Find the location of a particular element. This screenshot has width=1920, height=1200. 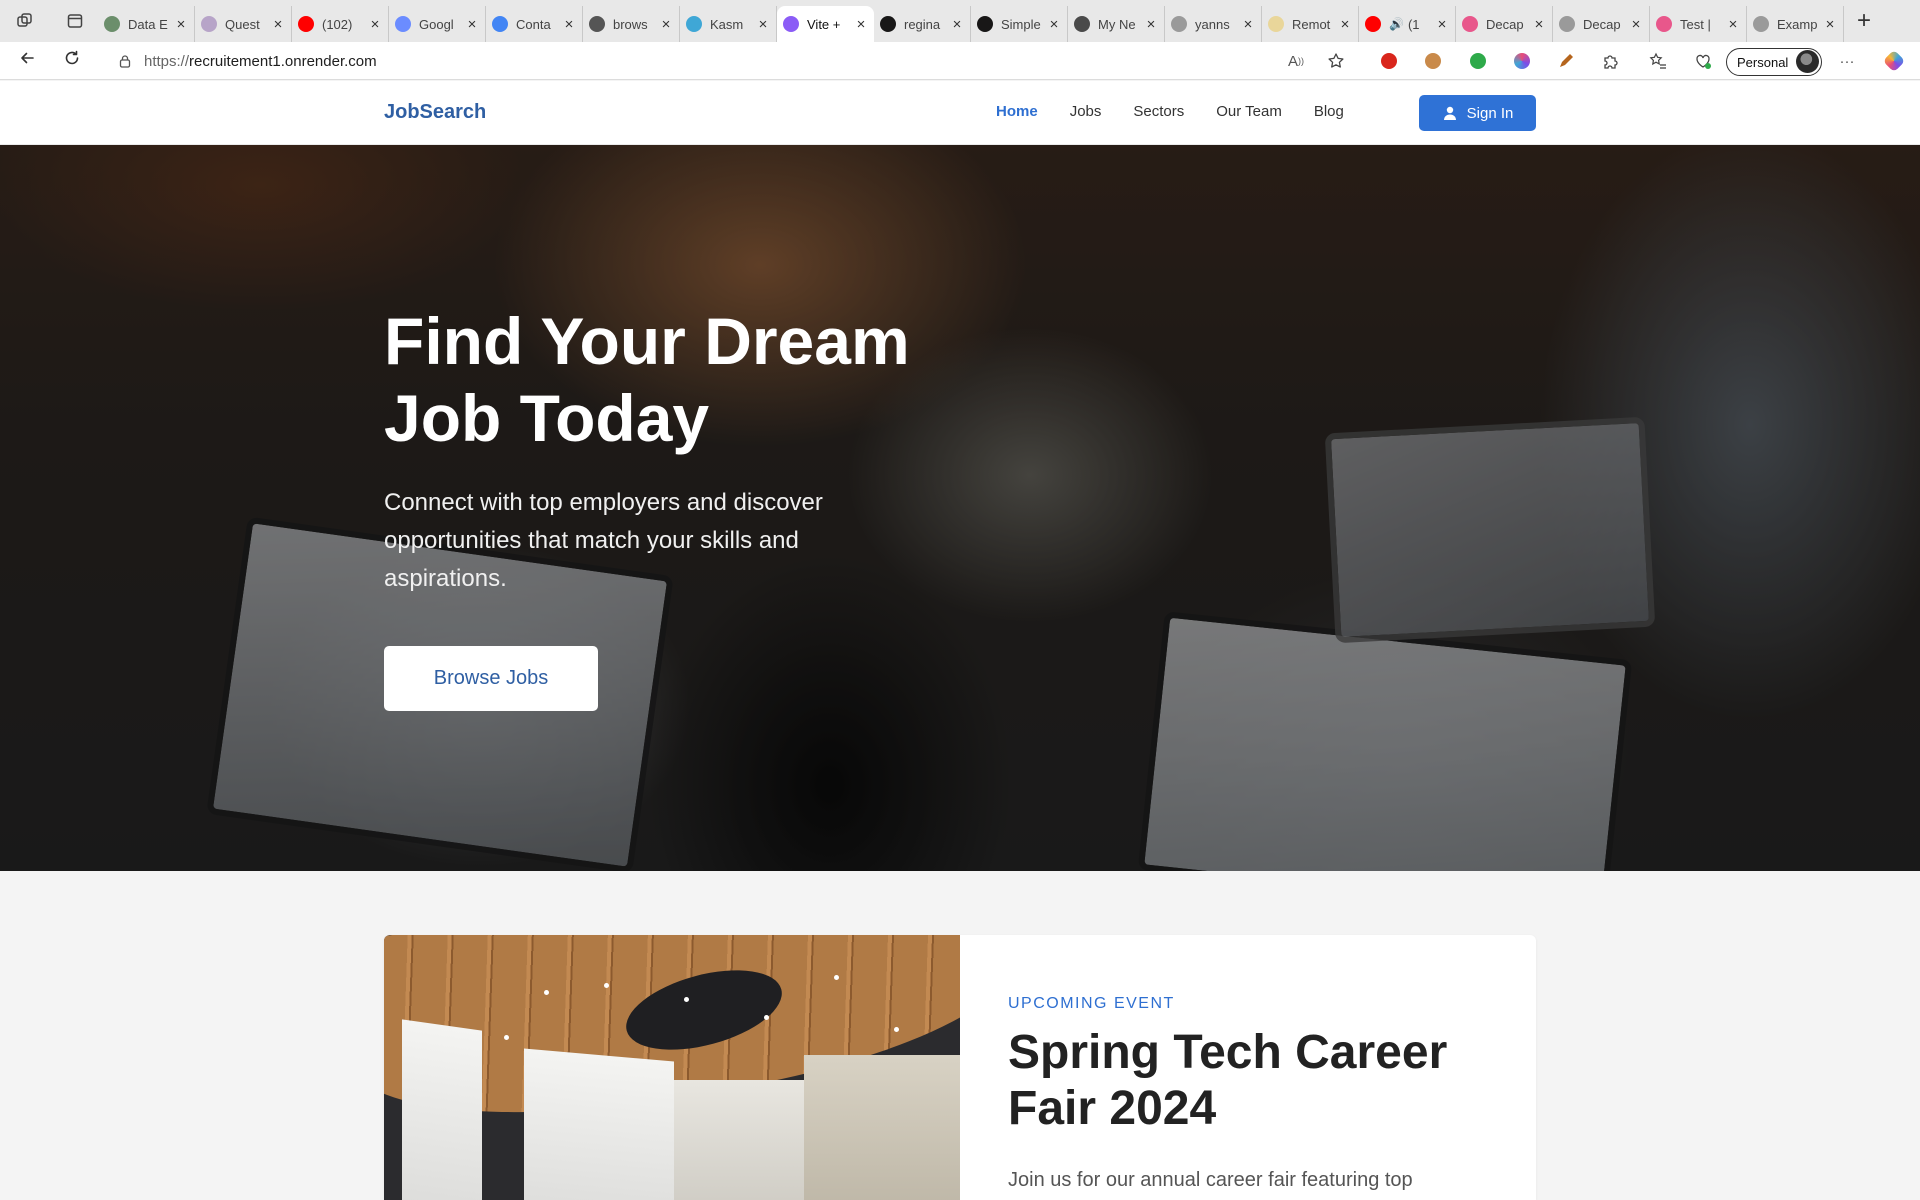

tab-label: Conta is located at coordinates (533, 24).